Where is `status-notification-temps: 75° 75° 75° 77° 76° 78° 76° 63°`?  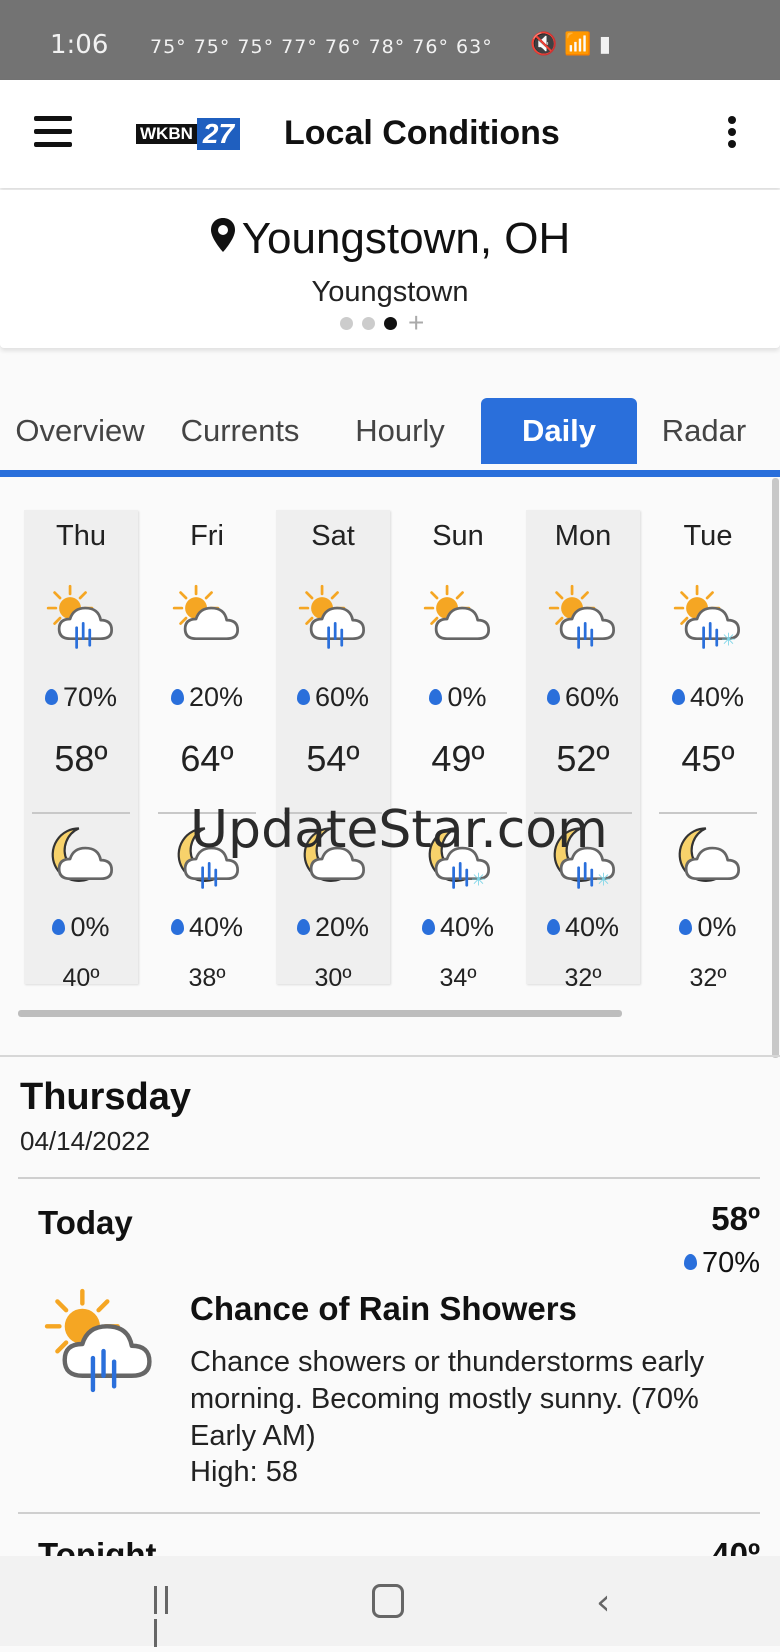
status-notification-temps: 75° 75° 75° 77° 76° 78° 76° 63° is located at coordinates (321, 47).